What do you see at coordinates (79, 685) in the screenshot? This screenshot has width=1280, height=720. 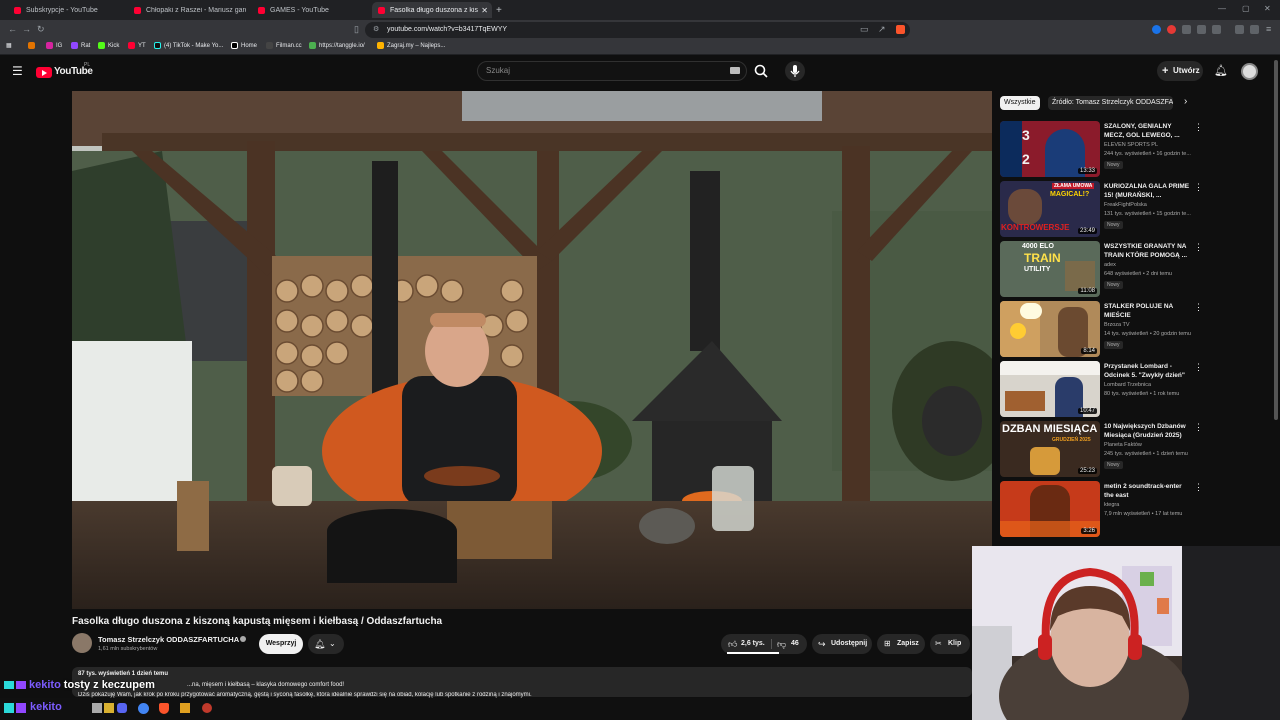 I see `chat-overlay-message: kekito tosty z keczupem` at bounding box center [79, 685].